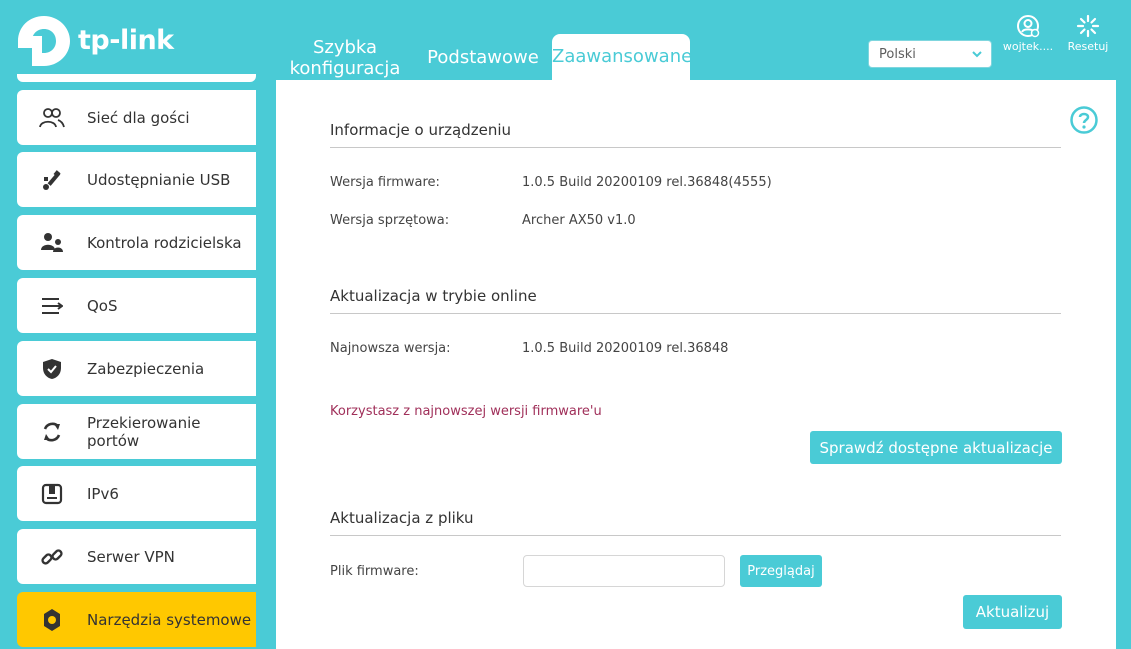 Image resolution: width=1131 pixels, height=649 pixels. Describe the element at coordinates (52, 180) in the screenshot. I see `usb-icon` at that location.